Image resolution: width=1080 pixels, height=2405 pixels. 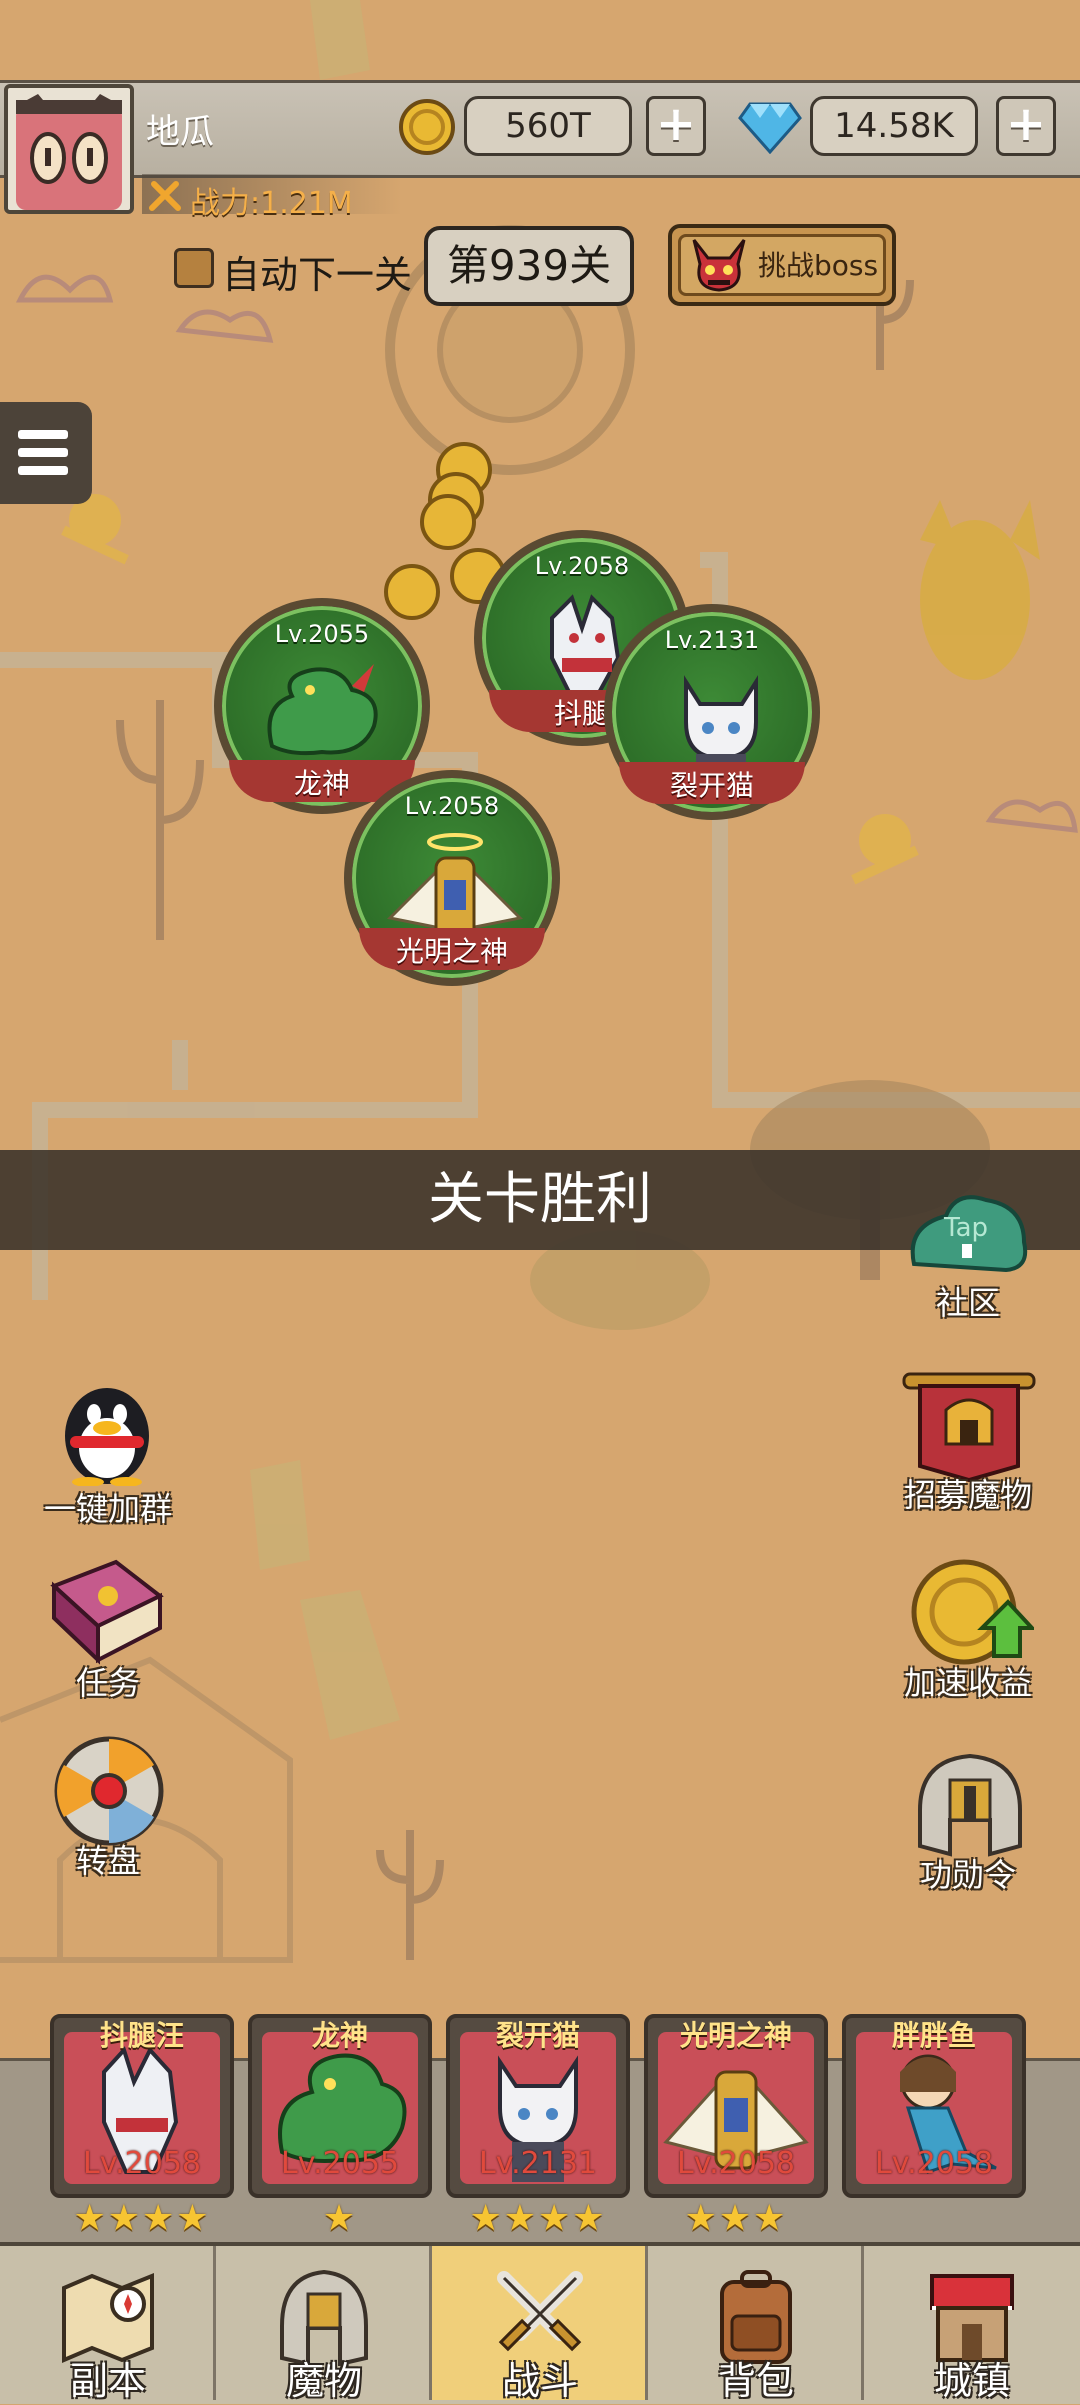 I want to click on crossed-swords-icon, so click(x=540, y=2311).